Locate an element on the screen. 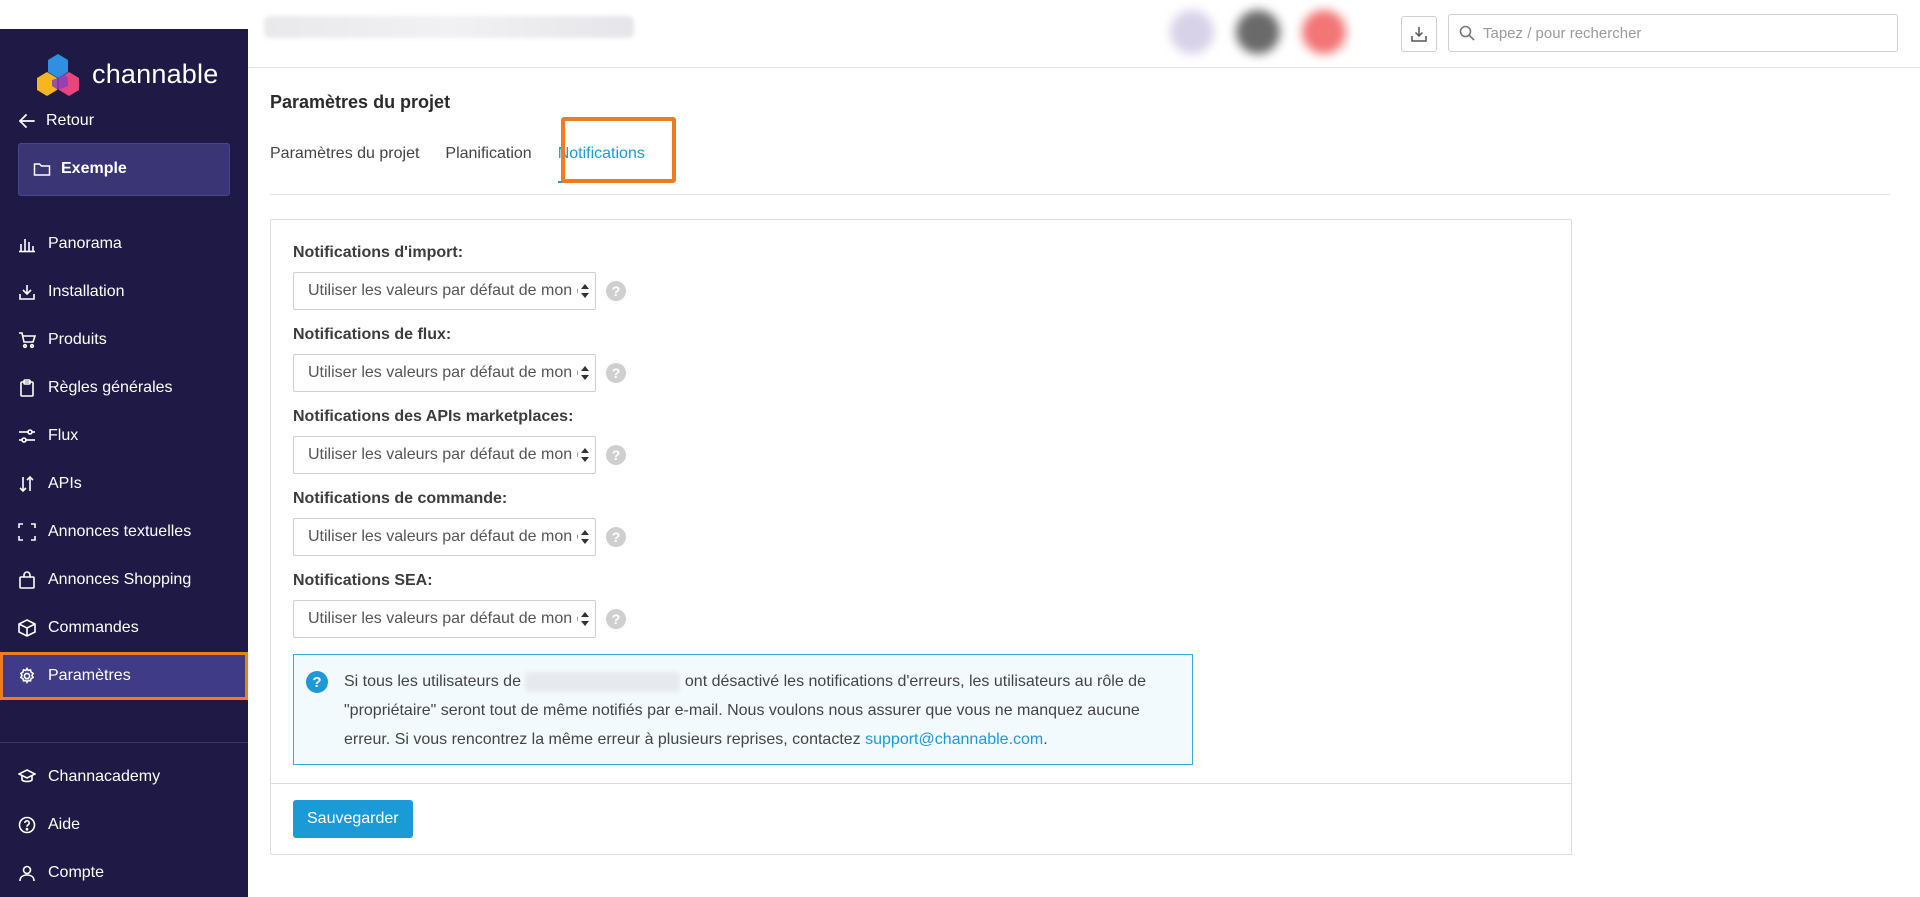  sidebar-item-annonces-textuelles: Annonces textuelles is located at coordinates (124, 532).